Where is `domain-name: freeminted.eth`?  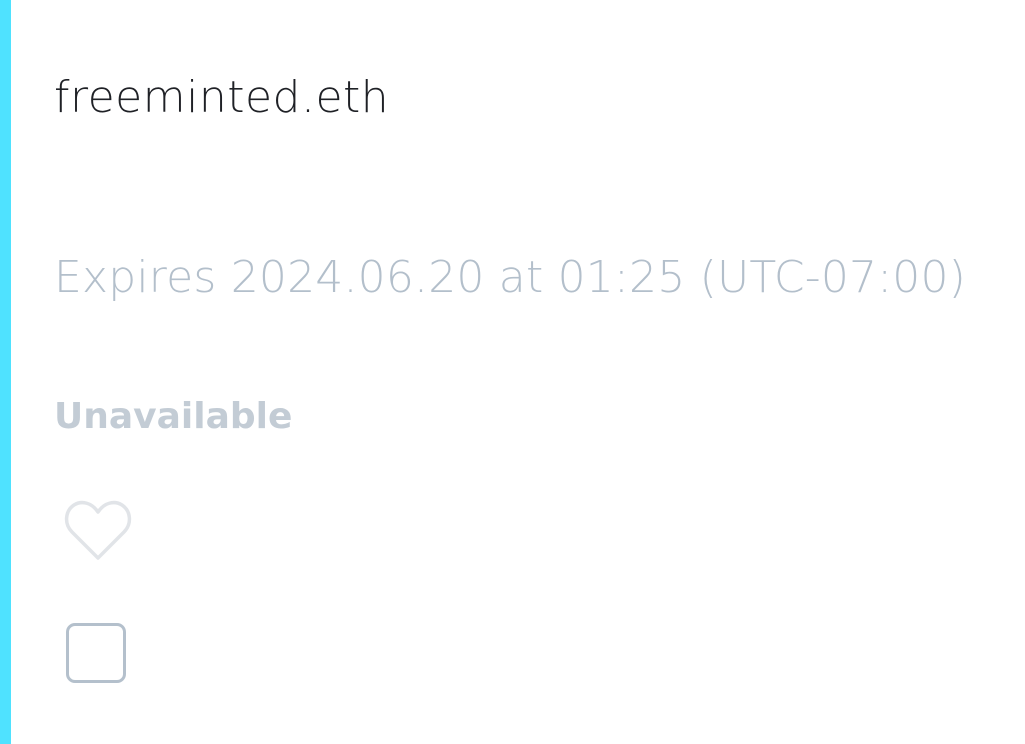
domain-name: freeminted.eth is located at coordinates (221, 97).